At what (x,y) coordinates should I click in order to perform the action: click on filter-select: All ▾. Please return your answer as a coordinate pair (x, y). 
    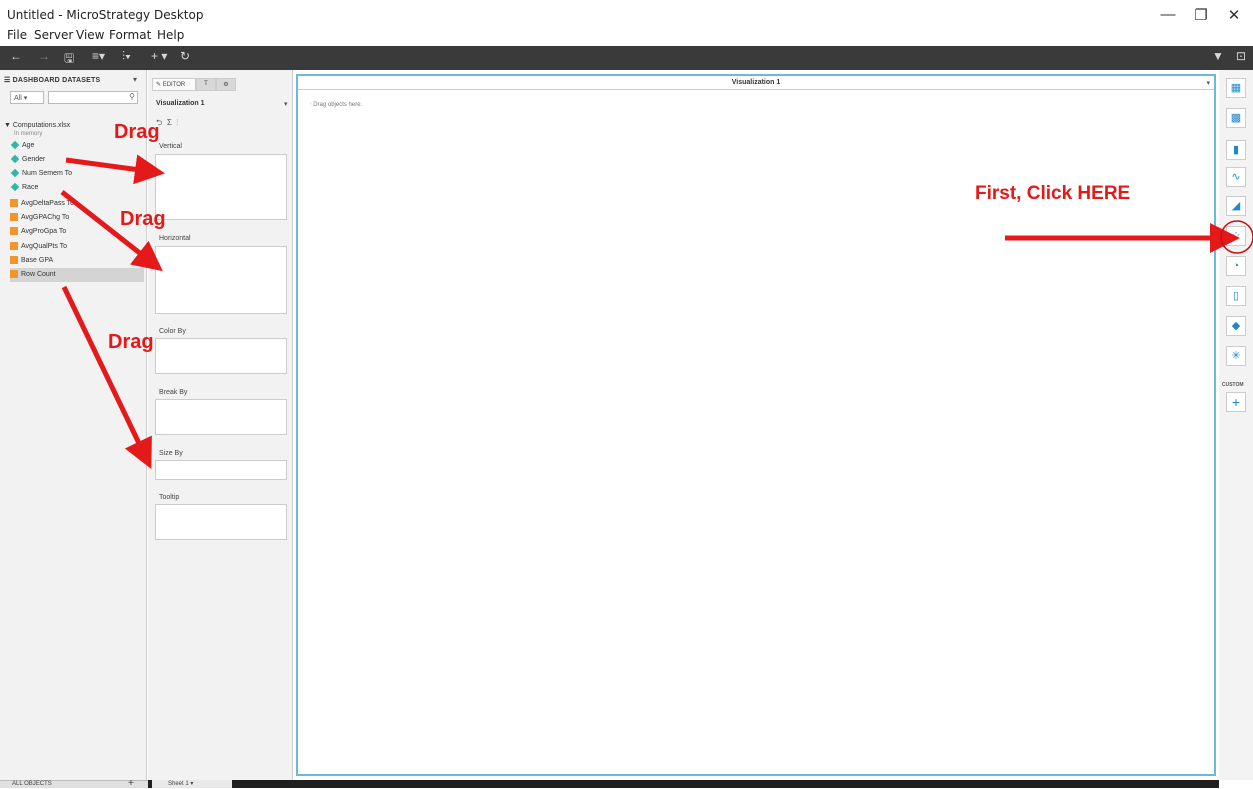
    Looking at the image, I should click on (27, 97).